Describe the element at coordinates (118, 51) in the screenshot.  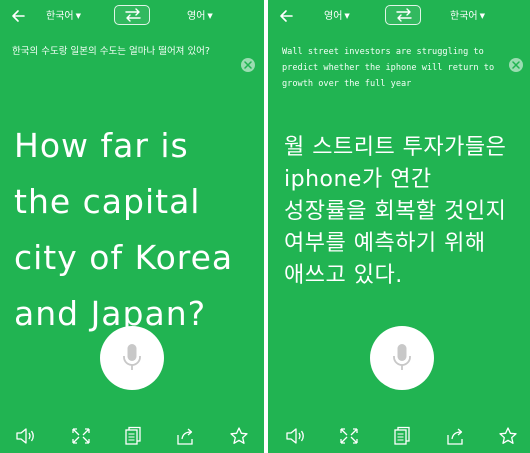
I see `source-text: 한국의 수도랑 일본의 수도는 얼마나 떨어져 있어?` at that location.